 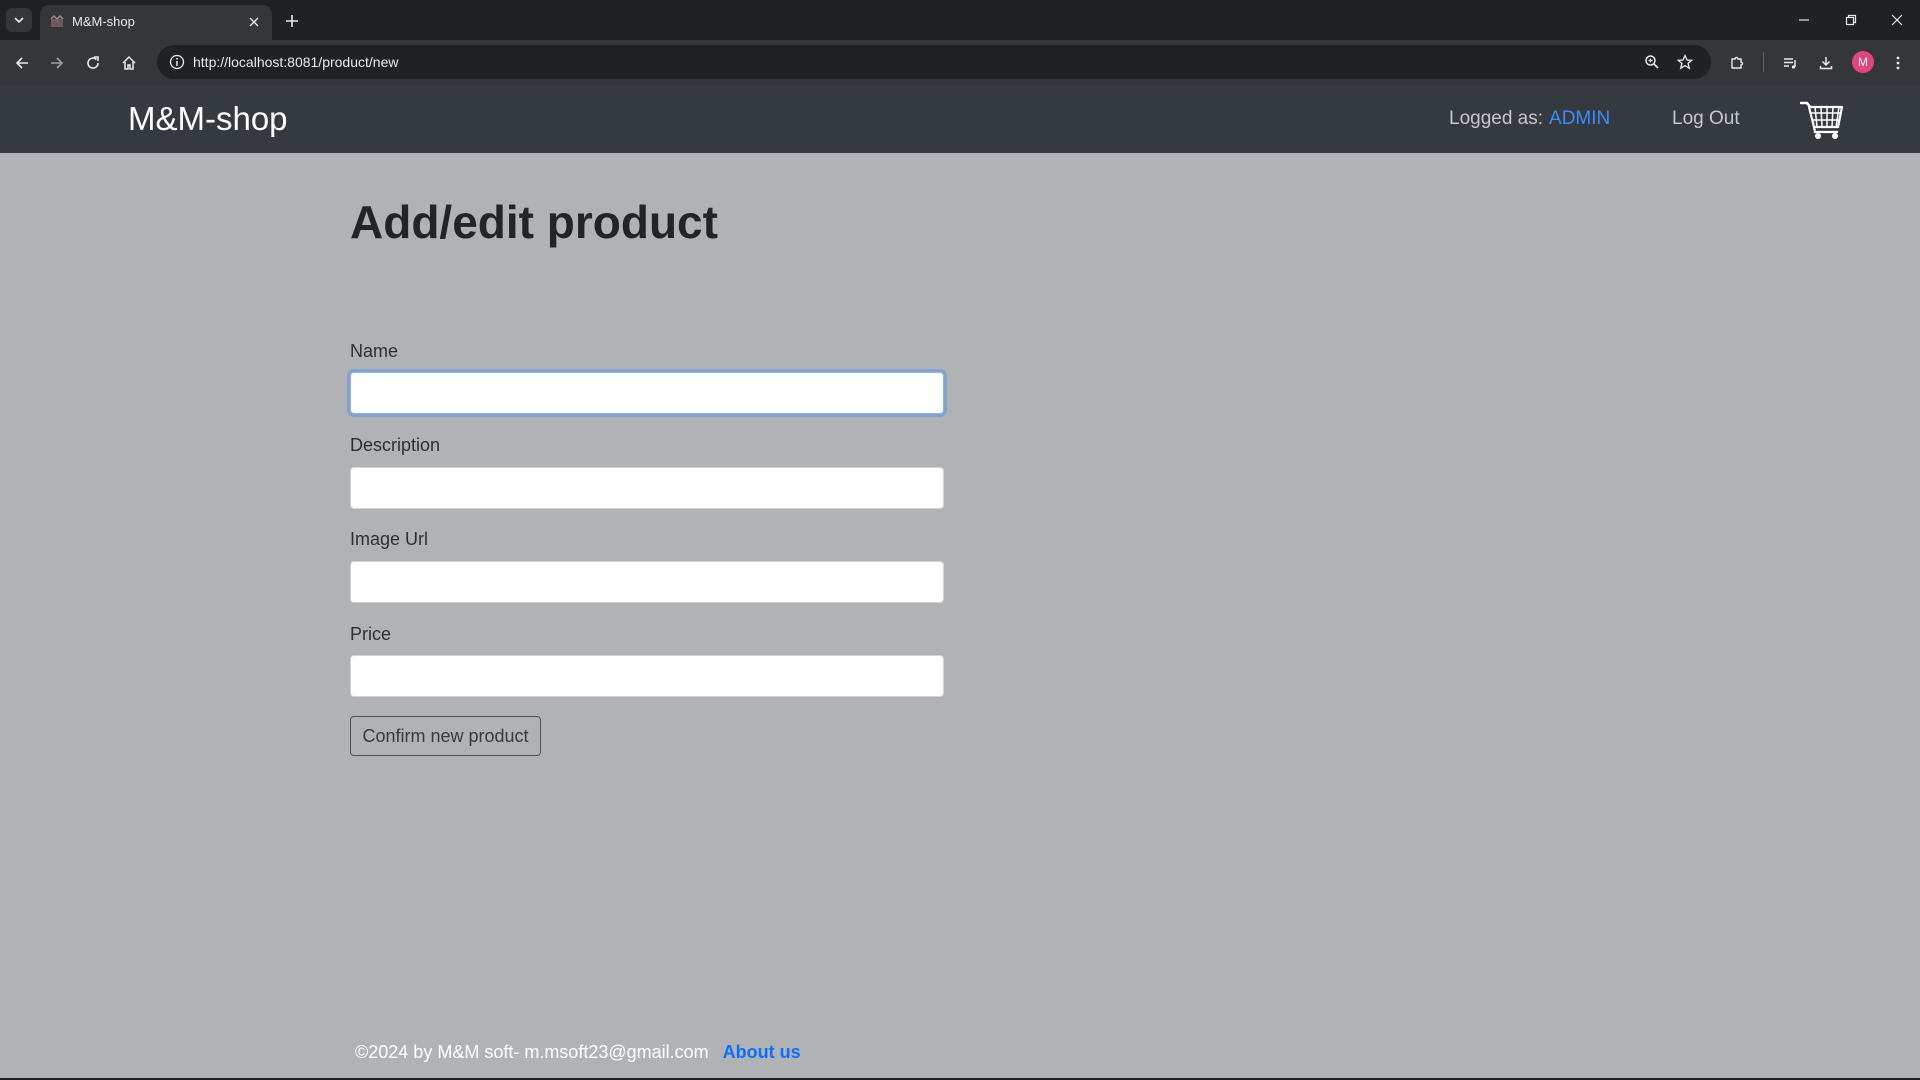 What do you see at coordinates (208, 119) in the screenshot?
I see `brand-link: M&M-shop` at bounding box center [208, 119].